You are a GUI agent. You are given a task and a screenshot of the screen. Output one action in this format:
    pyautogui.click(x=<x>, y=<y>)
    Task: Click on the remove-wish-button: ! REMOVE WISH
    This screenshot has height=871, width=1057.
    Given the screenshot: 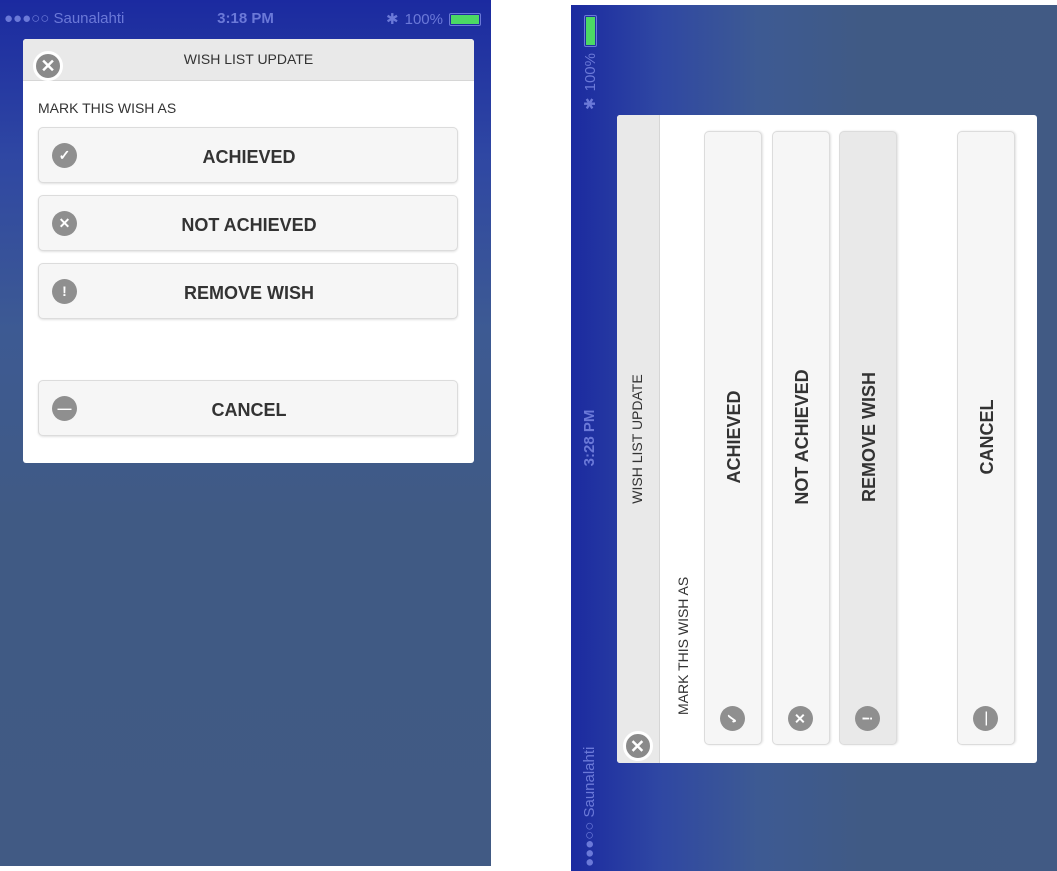 What is the action you would take?
    pyautogui.click(x=248, y=291)
    